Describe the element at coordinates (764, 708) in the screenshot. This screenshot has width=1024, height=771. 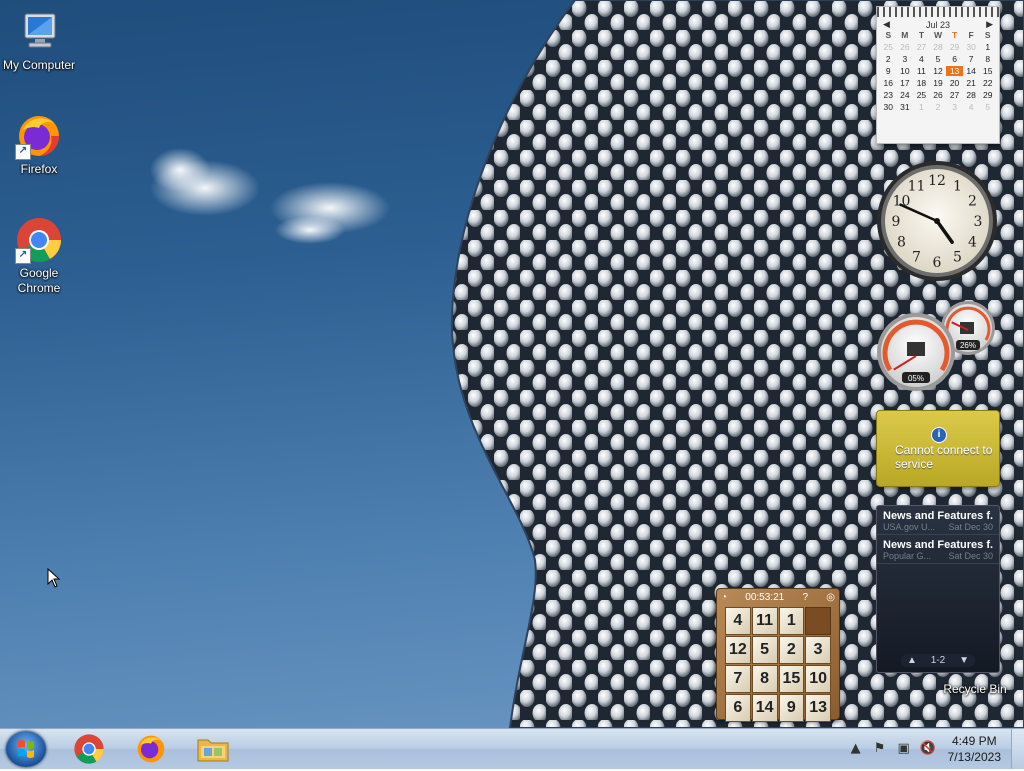
I see `puzzle-tile: 14` at that location.